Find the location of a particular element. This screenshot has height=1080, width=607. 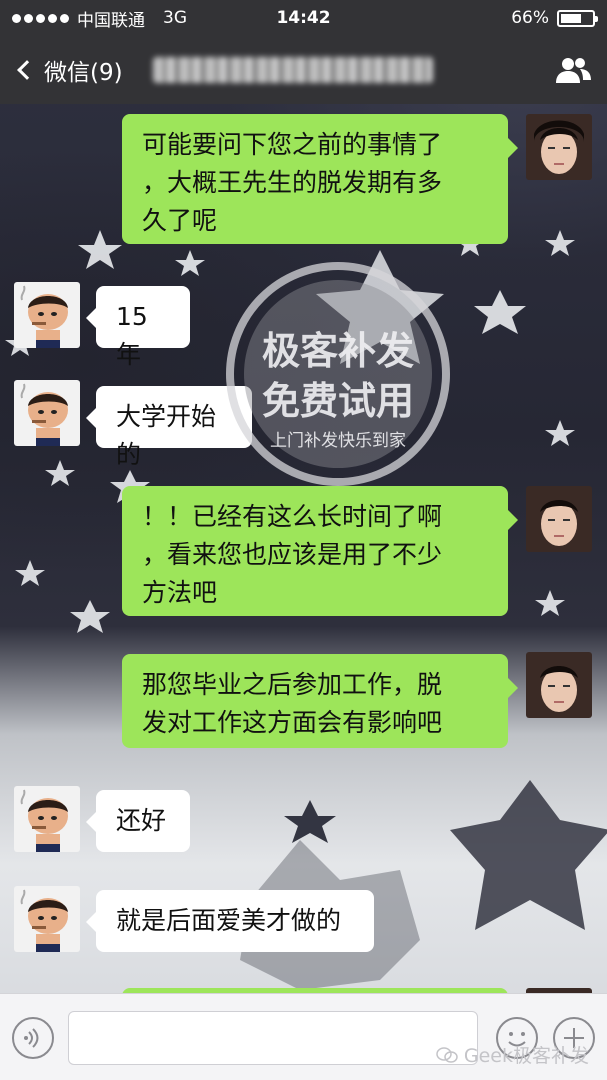

message-line: 方法吧 is located at coordinates (180, 592).